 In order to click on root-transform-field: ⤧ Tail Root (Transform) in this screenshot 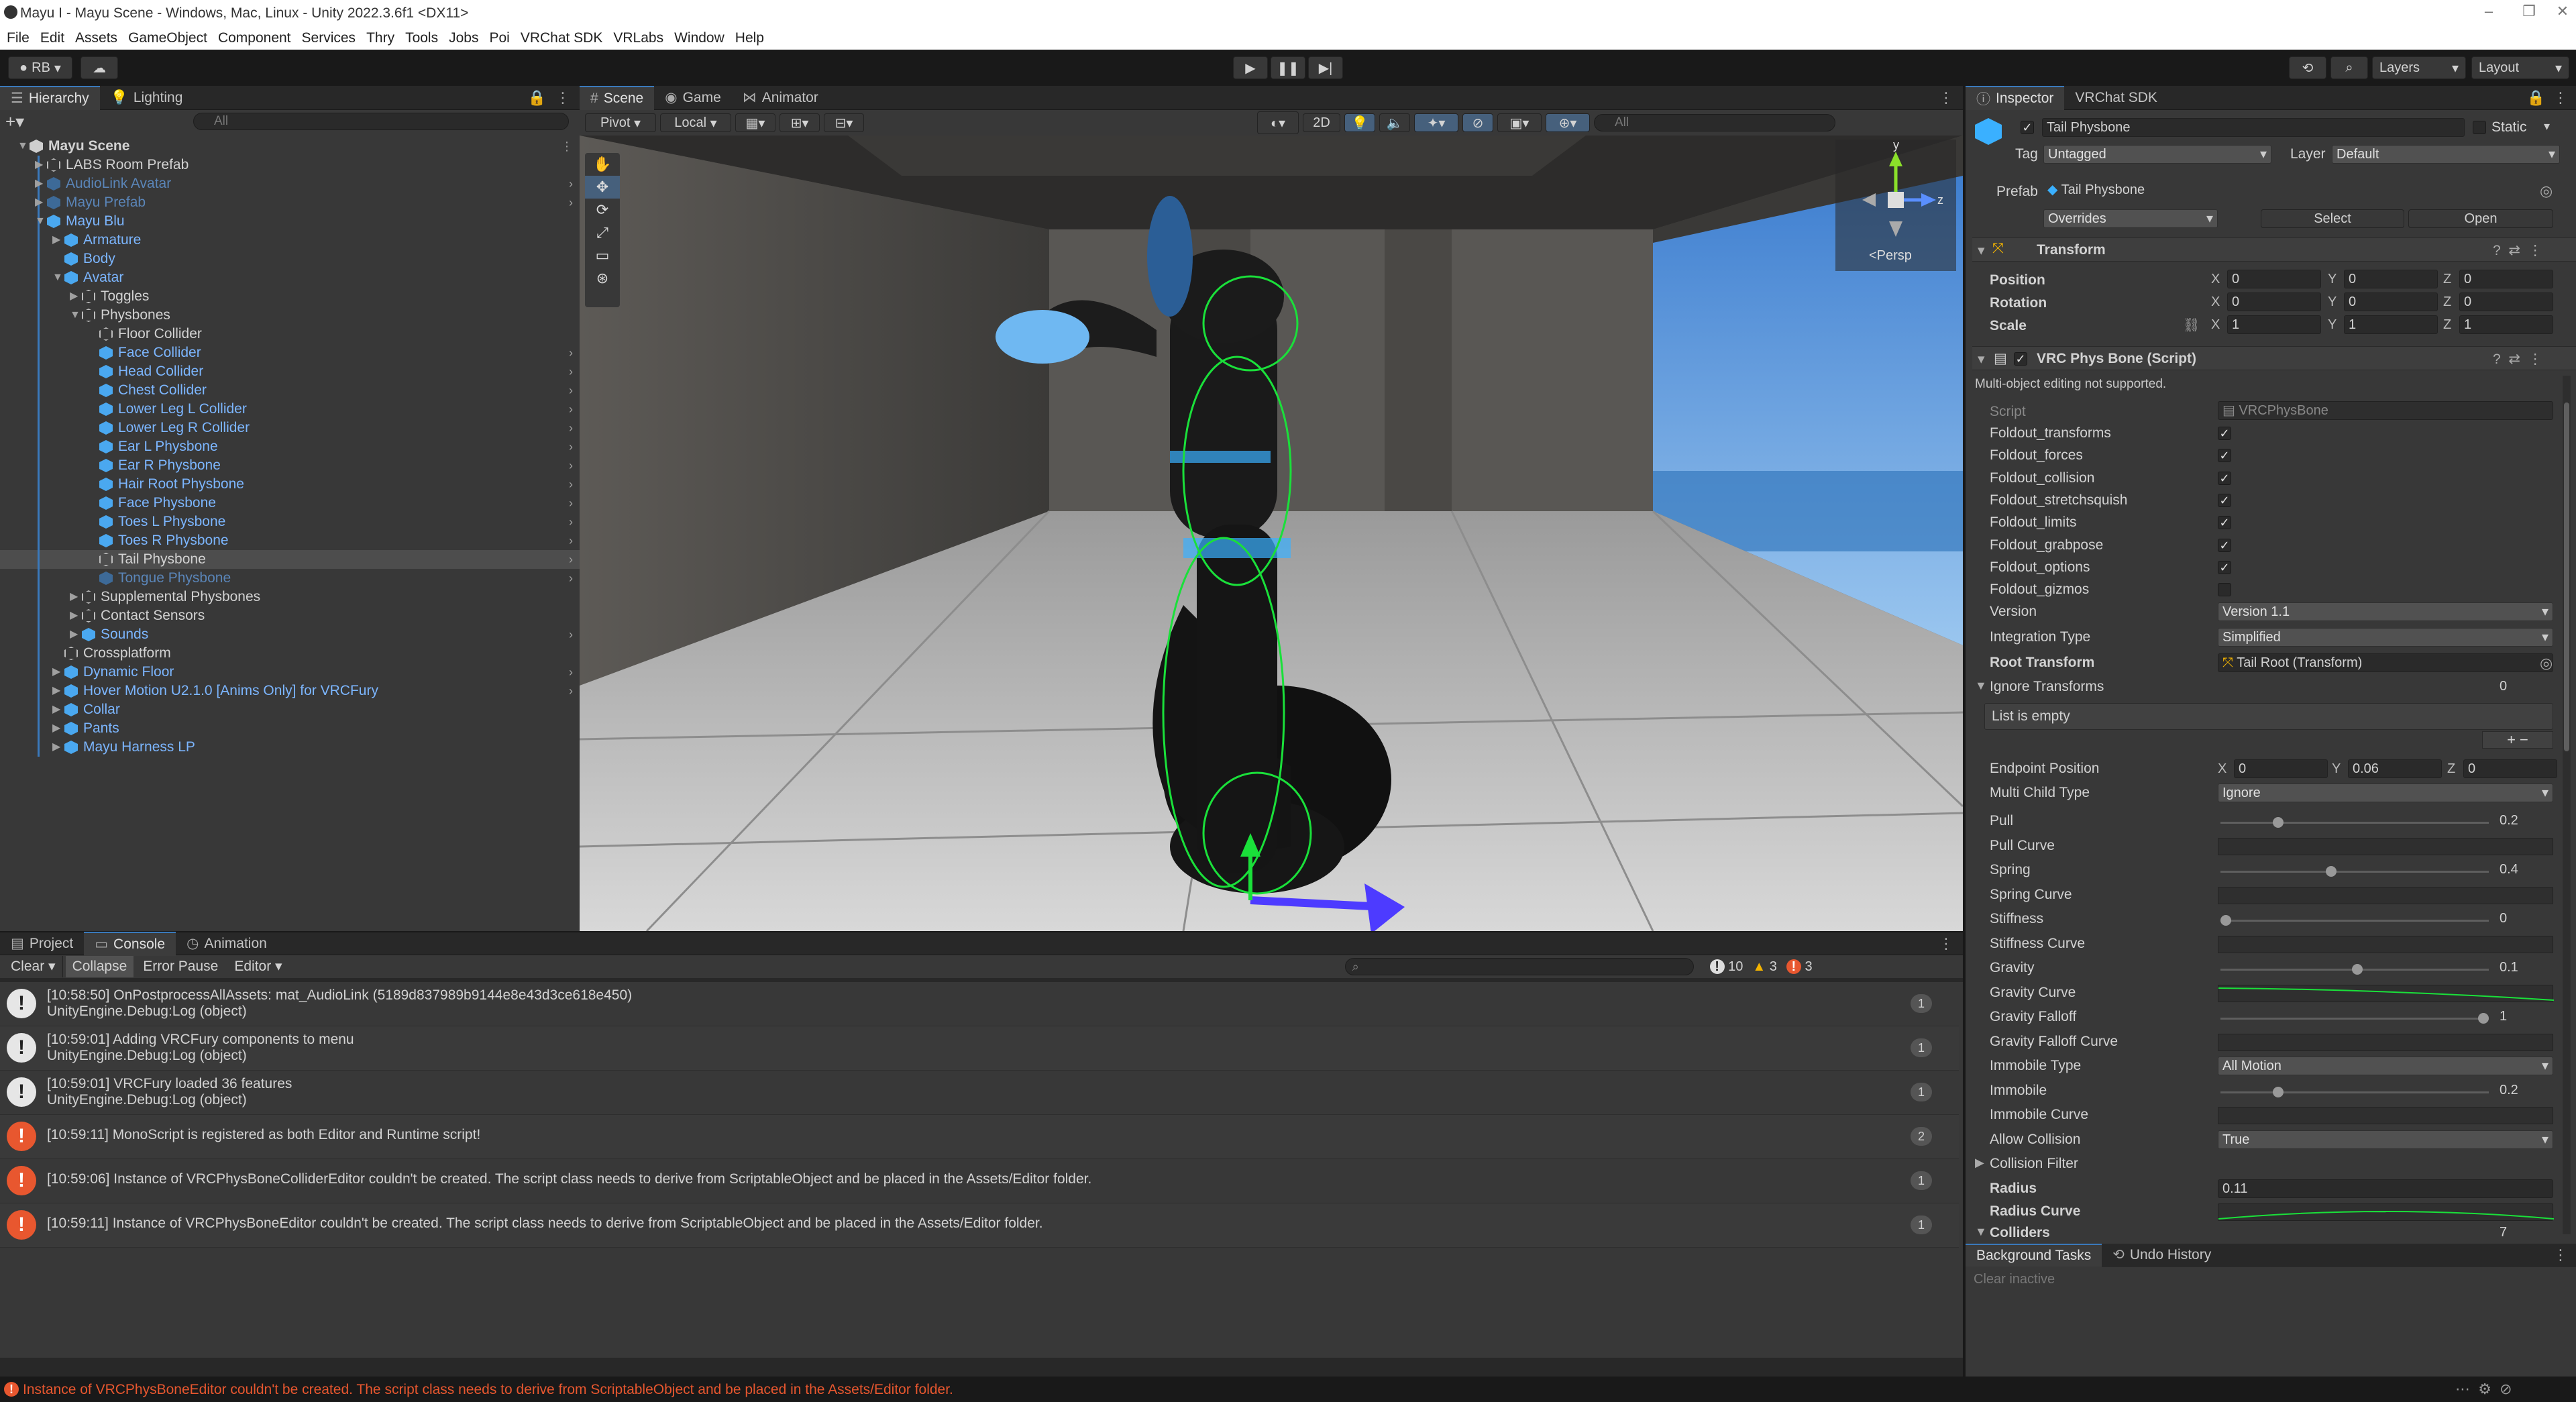, I will do `click(2385, 663)`.